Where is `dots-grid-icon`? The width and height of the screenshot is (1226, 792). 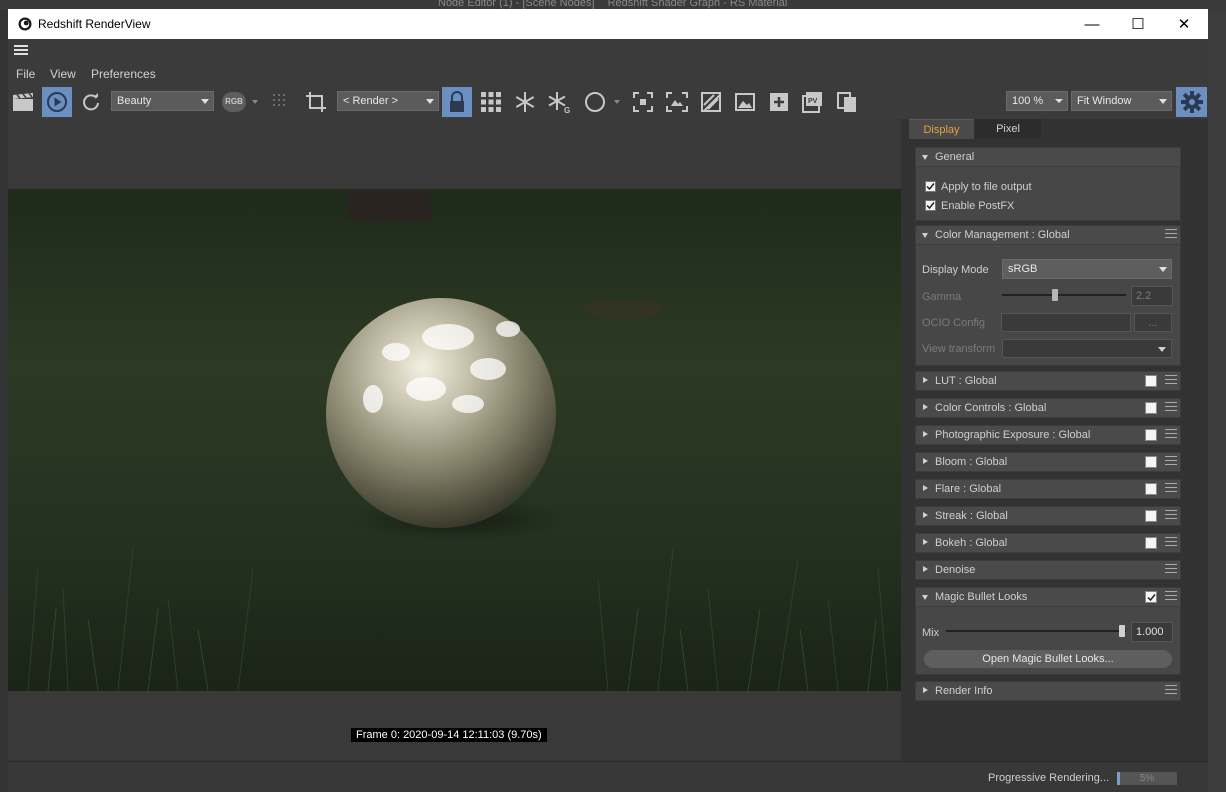
dots-grid-icon is located at coordinates (281, 102).